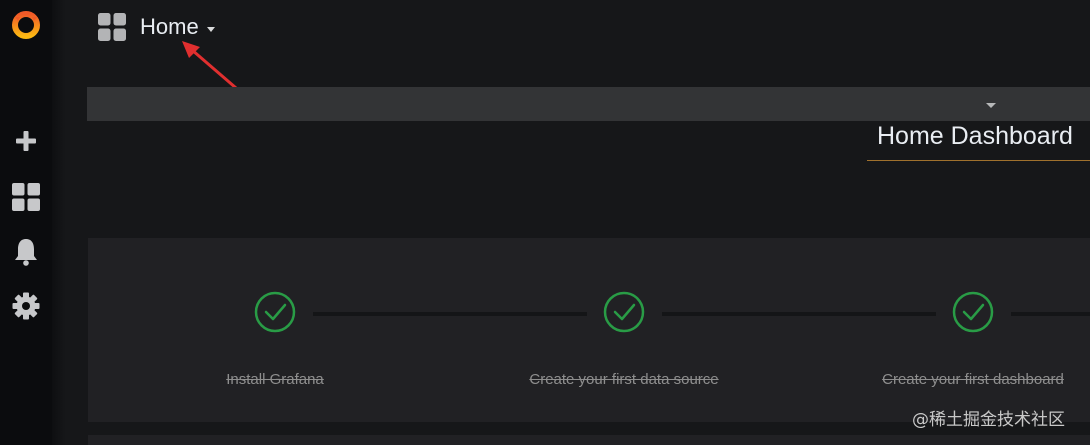 The image size is (1090, 445). What do you see at coordinates (210, 65) in the screenshot?
I see `annotation-arrow` at bounding box center [210, 65].